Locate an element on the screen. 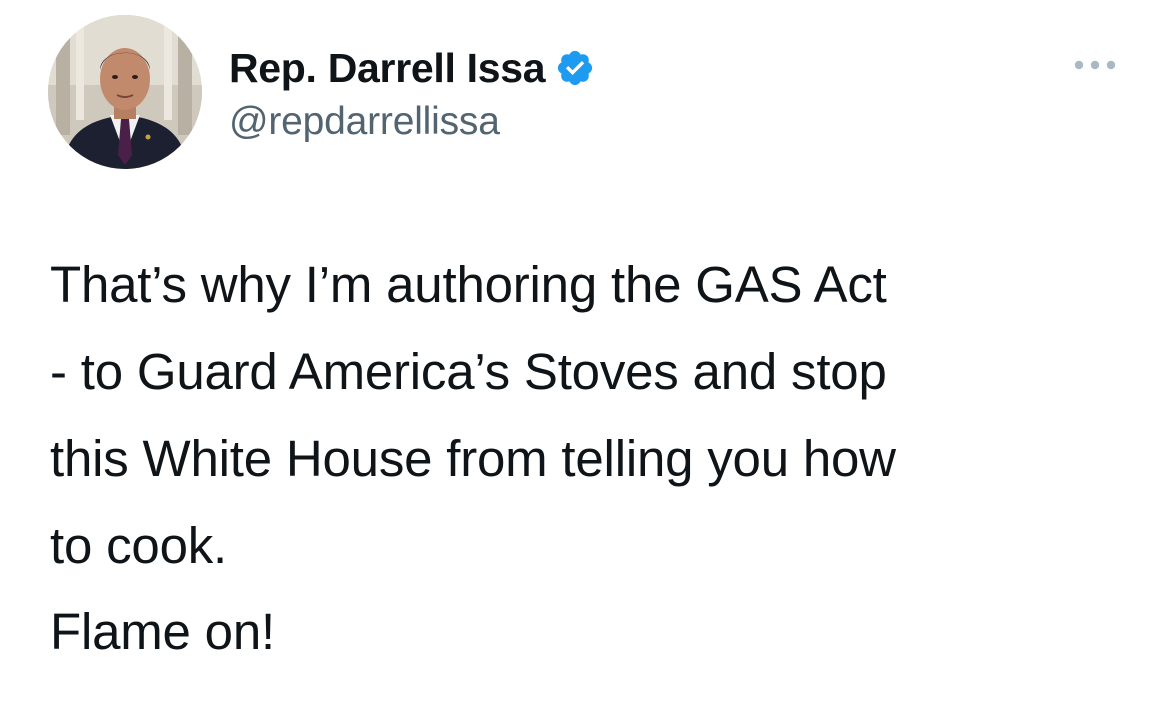 The height and width of the screenshot is (716, 1170). tweet-text-line: - to Guard America’s Stoves and stop is located at coordinates (468, 371).